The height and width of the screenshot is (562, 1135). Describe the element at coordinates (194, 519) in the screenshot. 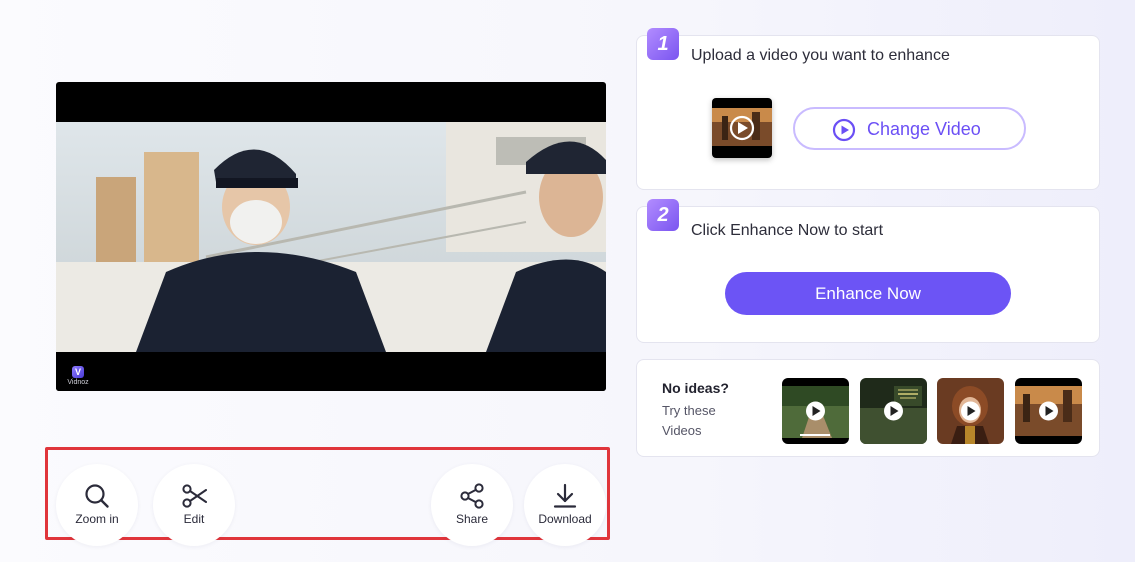

I see `edit-label: Edit` at that location.